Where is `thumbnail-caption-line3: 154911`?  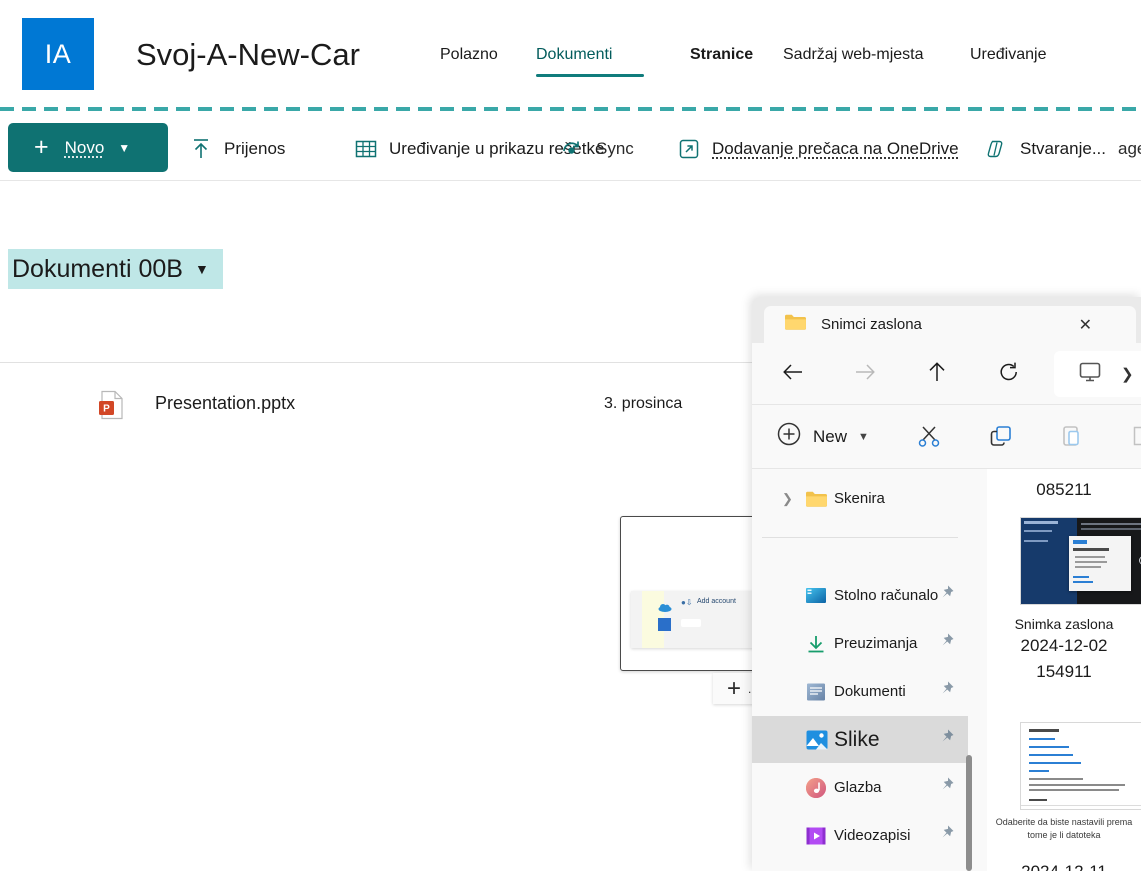
thumbnail-caption-line3: 154911 is located at coordinates (1064, 671).